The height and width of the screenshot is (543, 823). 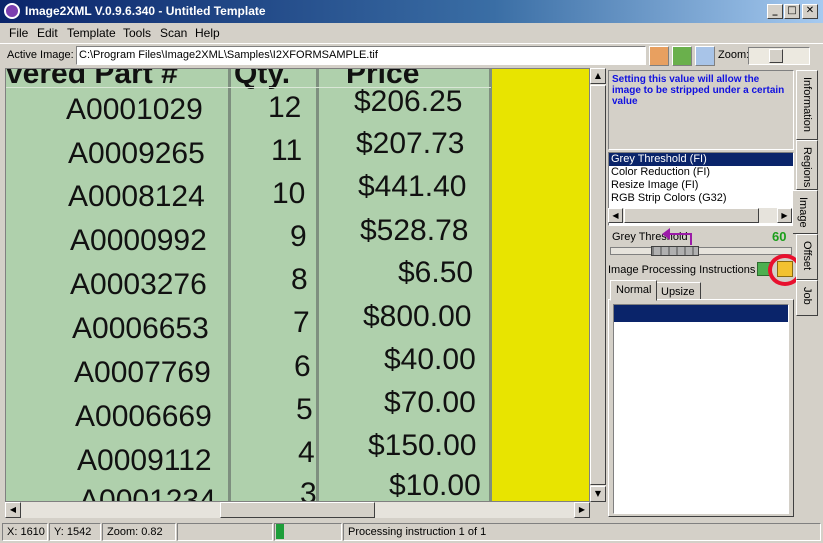 I want to click on ocr-icon, so click(x=705, y=56).